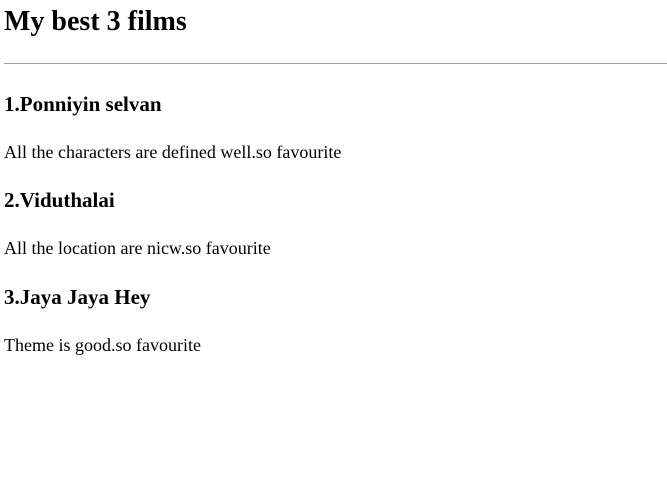  Describe the element at coordinates (77, 297) in the screenshot. I see `film-title-3: 3.Jaya Jaya Hey` at that location.